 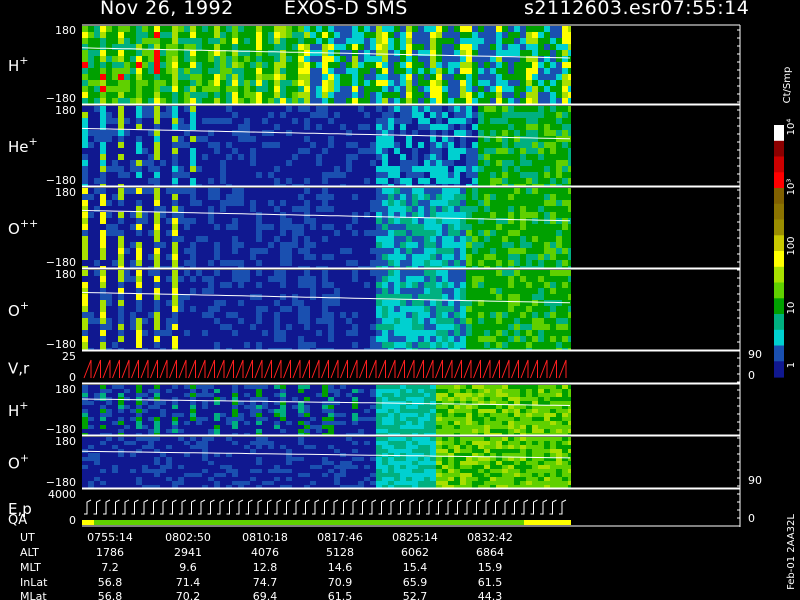 What do you see at coordinates (188, 595) in the screenshot?
I see `ephemeris-cell: 70.2` at bounding box center [188, 595].